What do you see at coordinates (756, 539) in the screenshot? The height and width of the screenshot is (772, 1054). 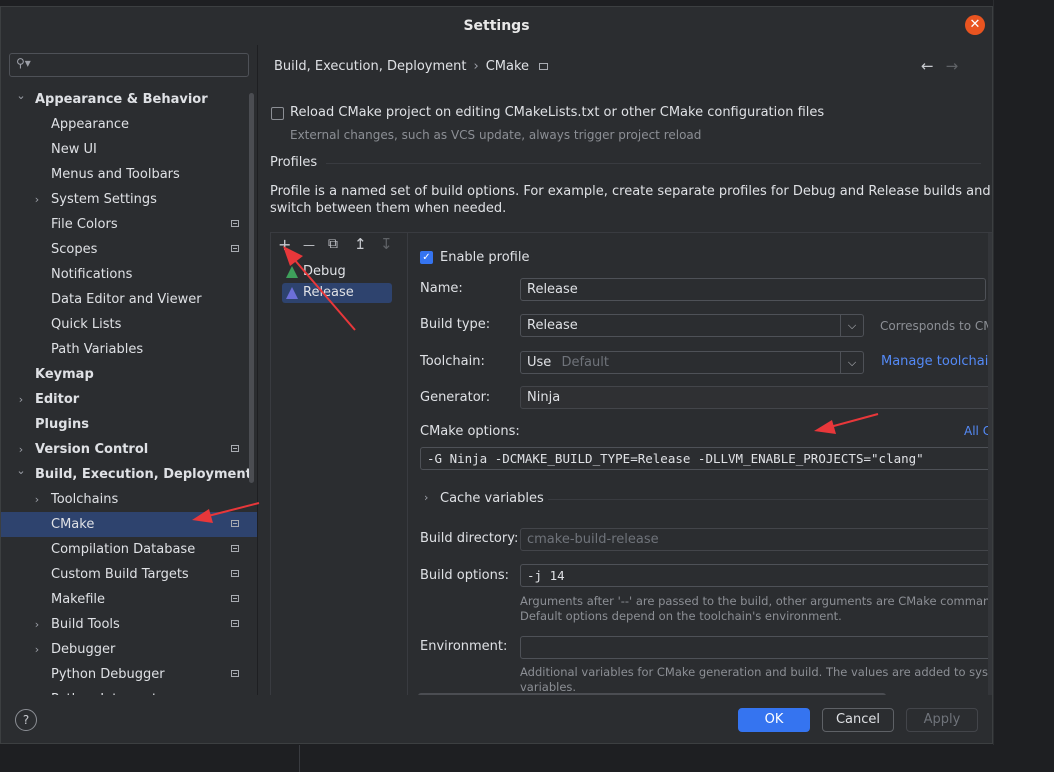 I see `build-directory-field: cmake-build-release` at bounding box center [756, 539].